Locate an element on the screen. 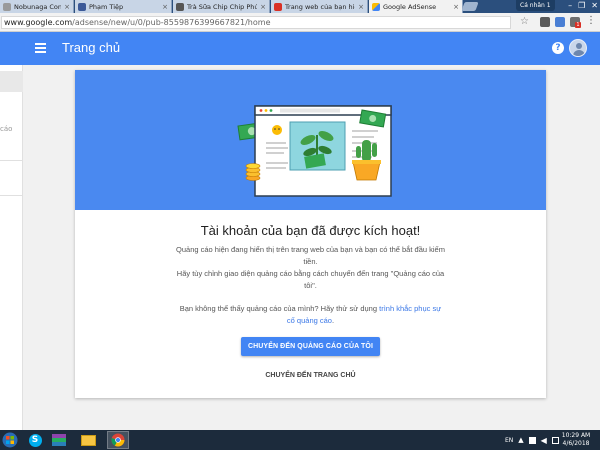  tab-gmail: Trang web của bạn hiện × is located at coordinates (319, 6).